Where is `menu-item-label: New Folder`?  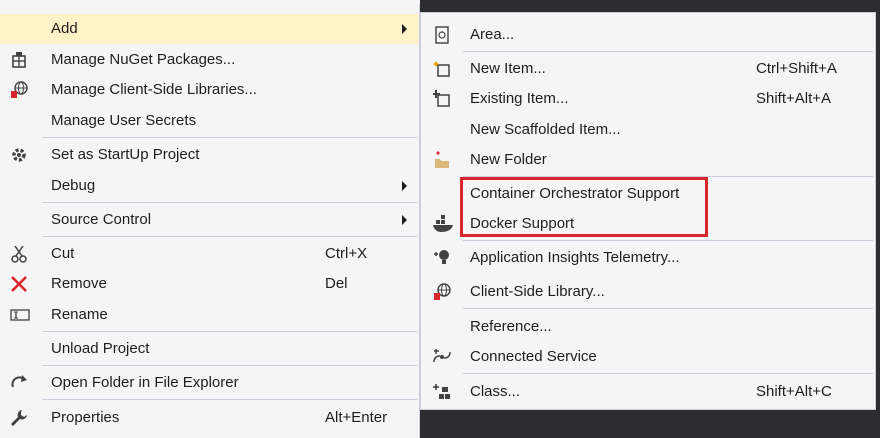 menu-item-label: New Folder is located at coordinates (508, 159).